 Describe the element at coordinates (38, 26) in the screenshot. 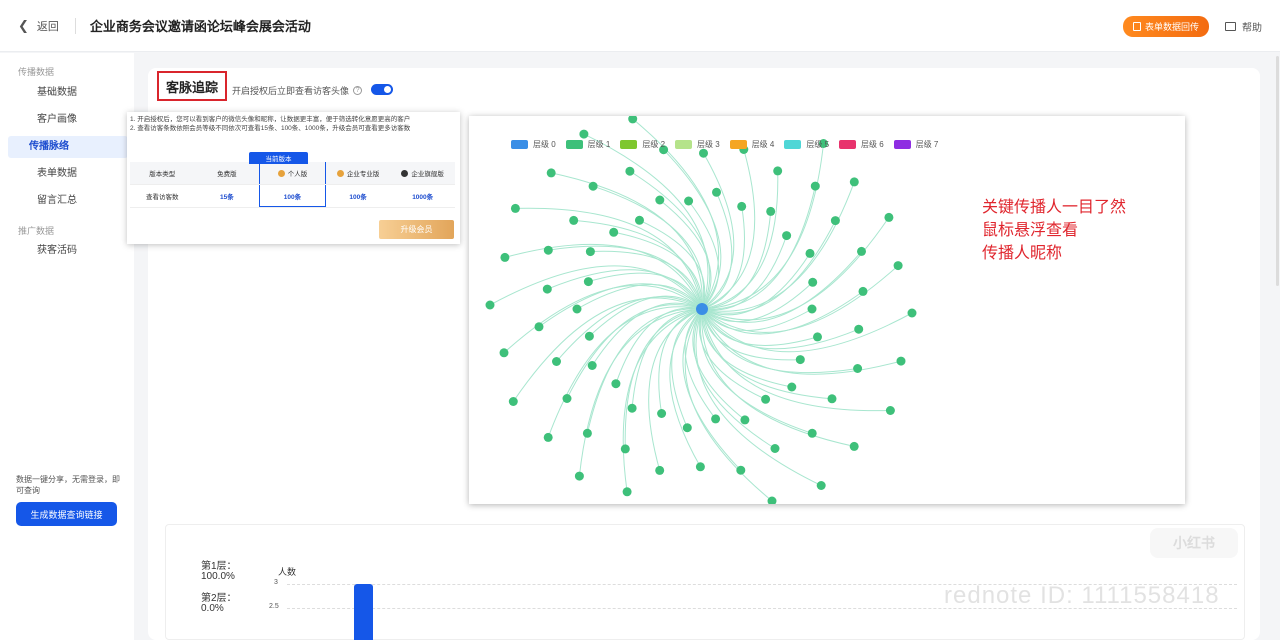

I see `back-button: ❮ 返回` at that location.